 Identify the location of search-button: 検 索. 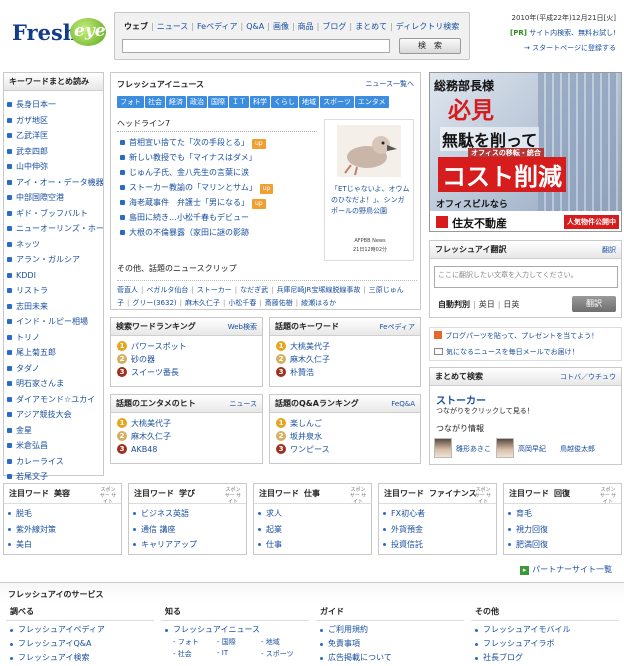
(430, 46).